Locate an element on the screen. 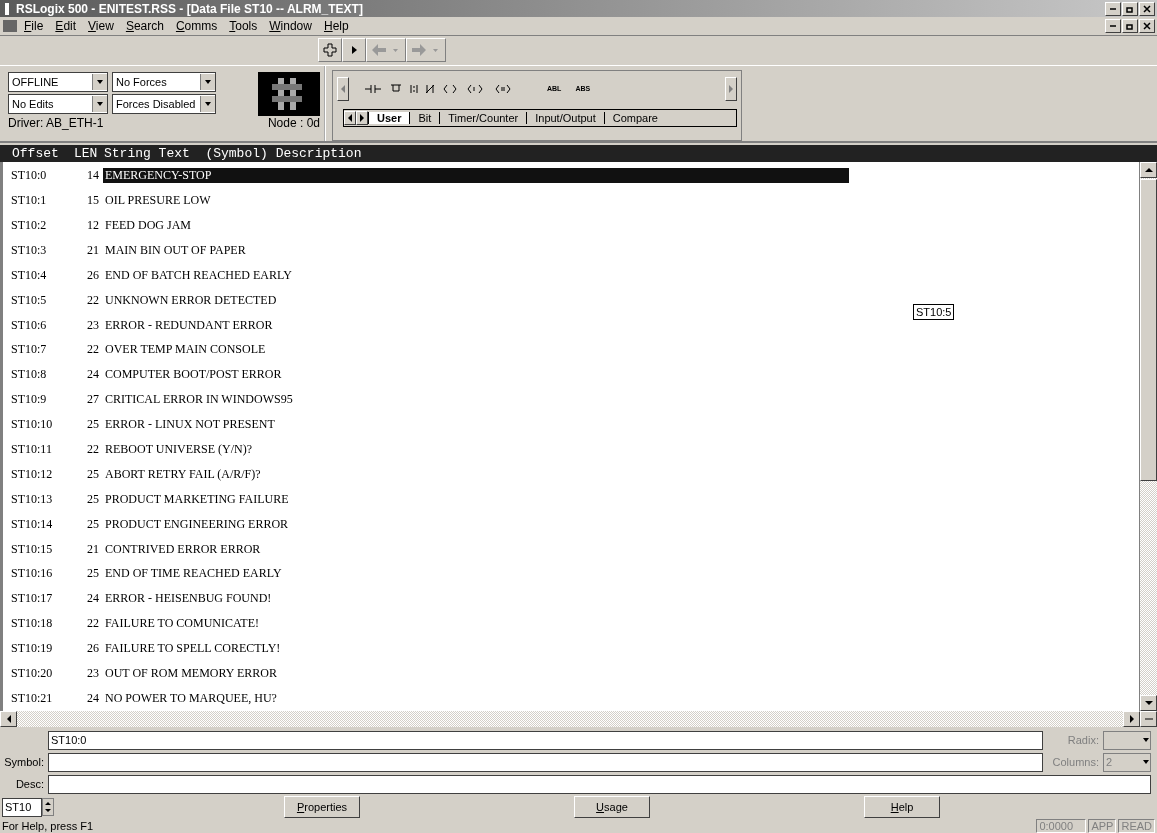 The height and width of the screenshot is (833, 1157). string-cell: END OF BATCH REACHED EARLY is located at coordinates (197, 275).